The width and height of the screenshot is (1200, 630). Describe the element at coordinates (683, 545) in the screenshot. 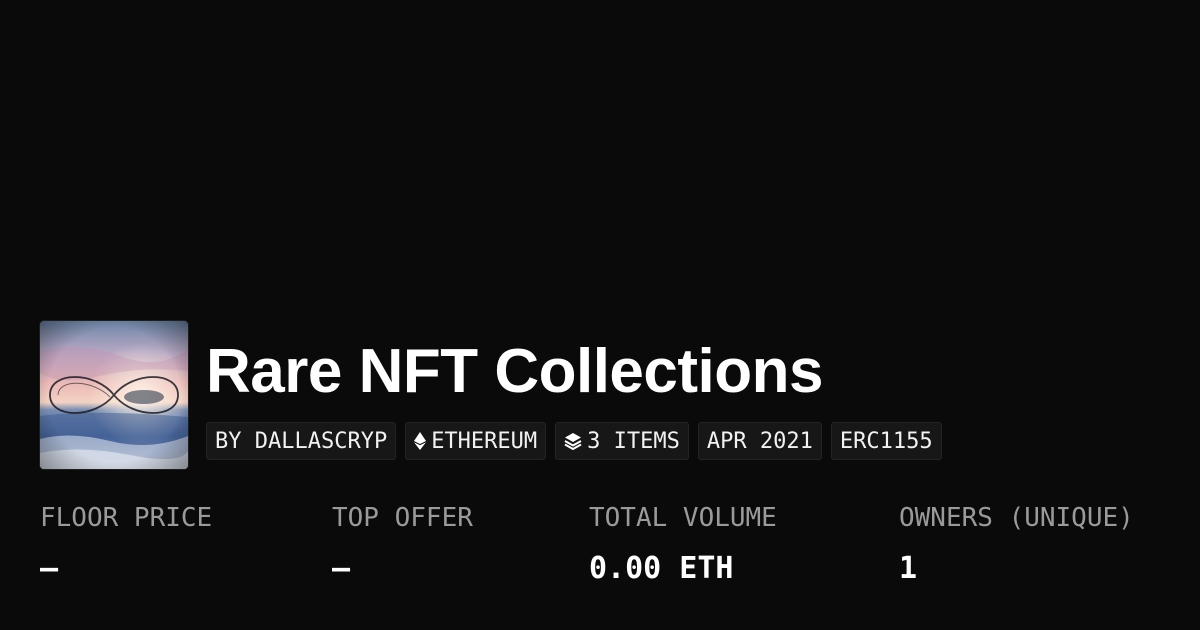

I see `stat-total-volume: TOTAL VOLUME 0.00 ETH` at that location.